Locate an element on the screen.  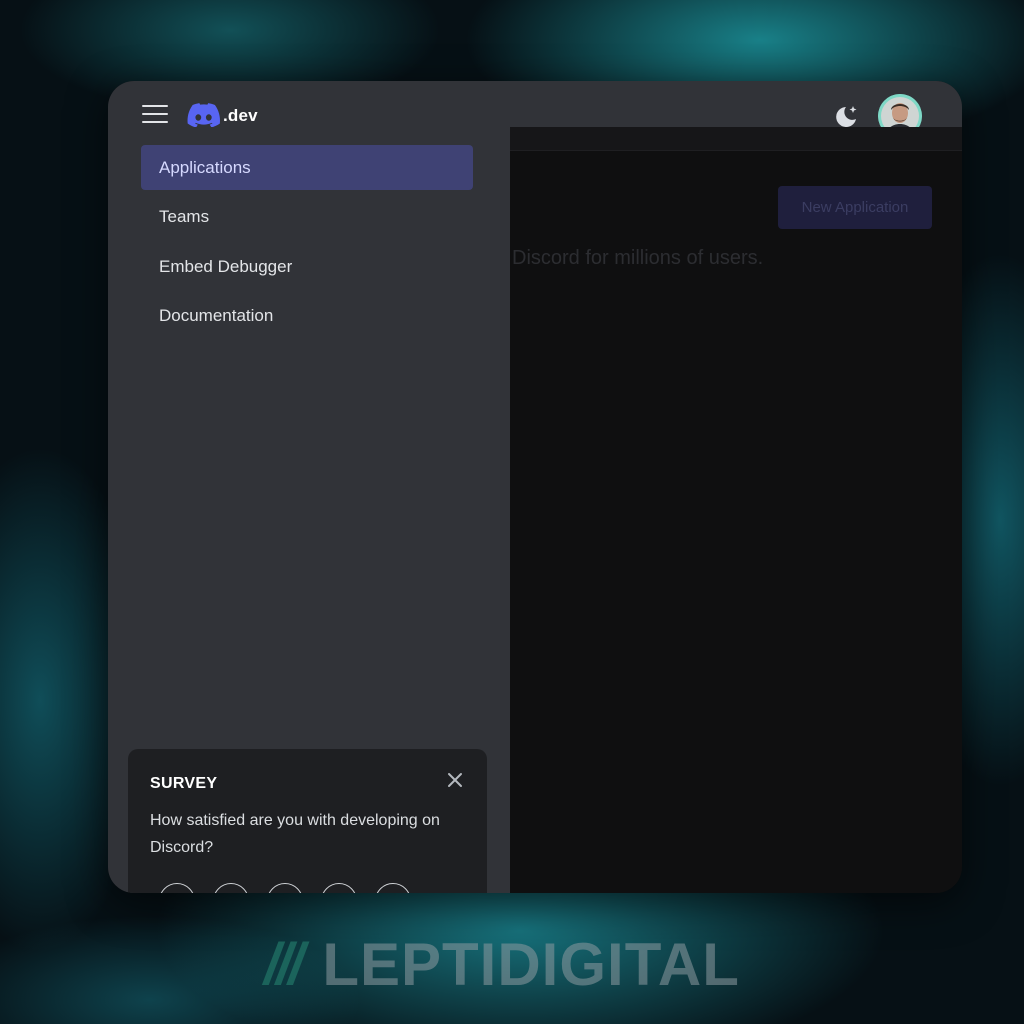
rating-options: 1 2 3 4 5 is located at coordinates (285, 888).